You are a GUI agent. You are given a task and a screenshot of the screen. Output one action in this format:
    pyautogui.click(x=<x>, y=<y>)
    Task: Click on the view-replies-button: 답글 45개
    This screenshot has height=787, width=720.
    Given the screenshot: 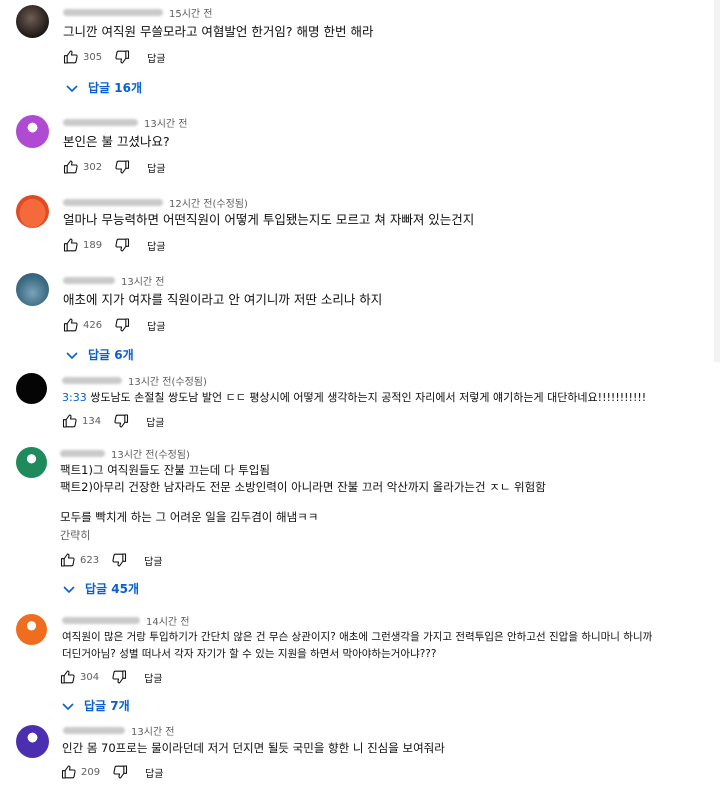 What is the action you would take?
    pyautogui.click(x=101, y=588)
    